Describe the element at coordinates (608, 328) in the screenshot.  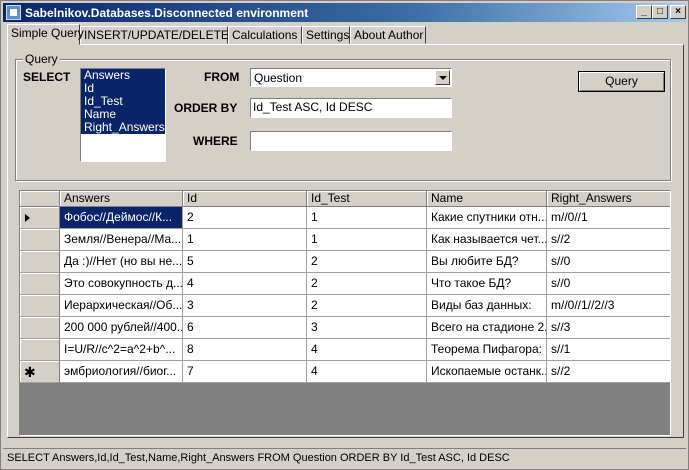
I see `table-cell: s//3` at that location.